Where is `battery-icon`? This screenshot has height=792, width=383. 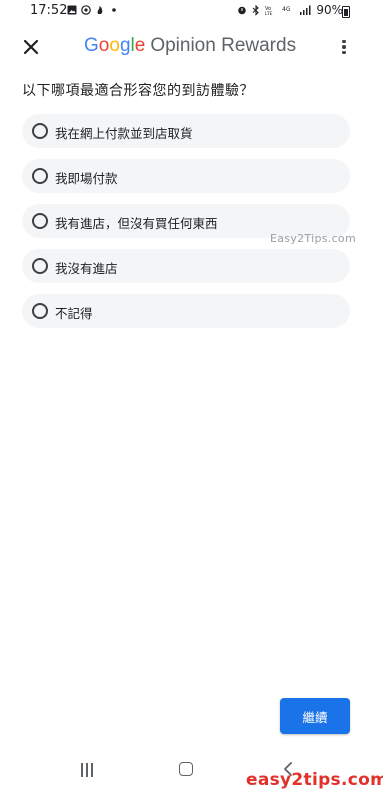
battery-icon is located at coordinates (346, 12).